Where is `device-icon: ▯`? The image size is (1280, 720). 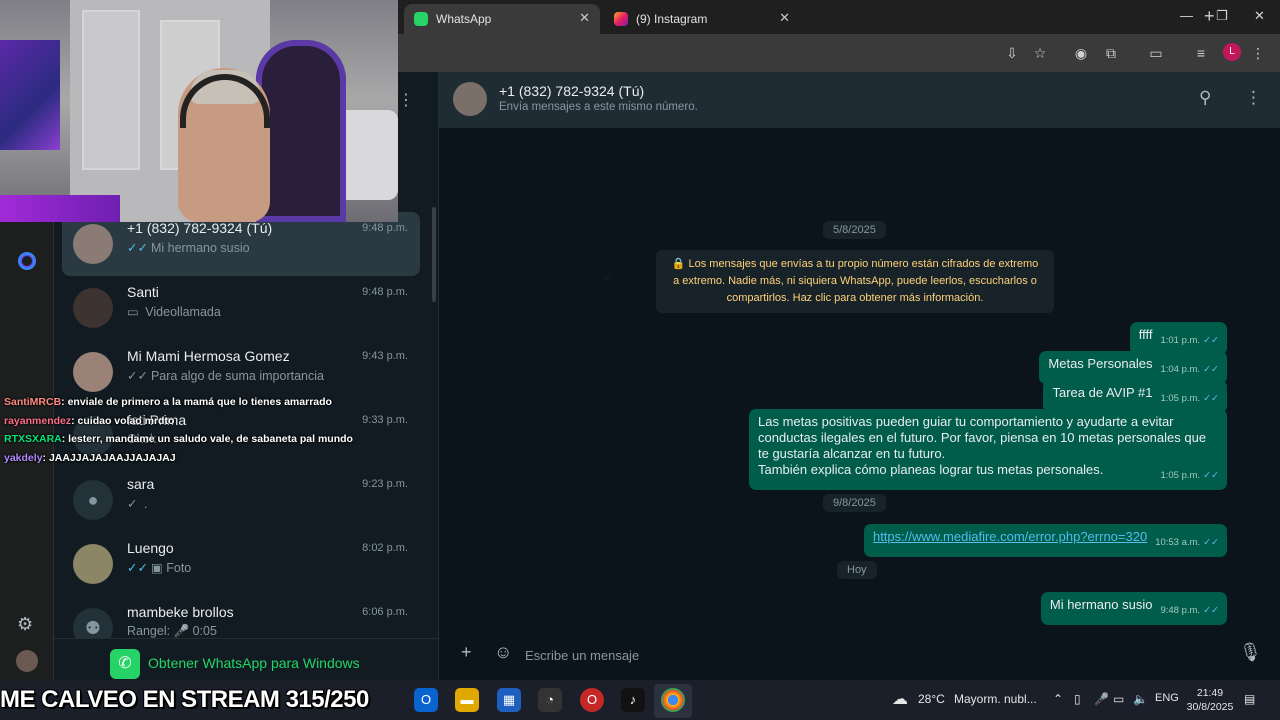 device-icon: ▯ is located at coordinates (1077, 699).